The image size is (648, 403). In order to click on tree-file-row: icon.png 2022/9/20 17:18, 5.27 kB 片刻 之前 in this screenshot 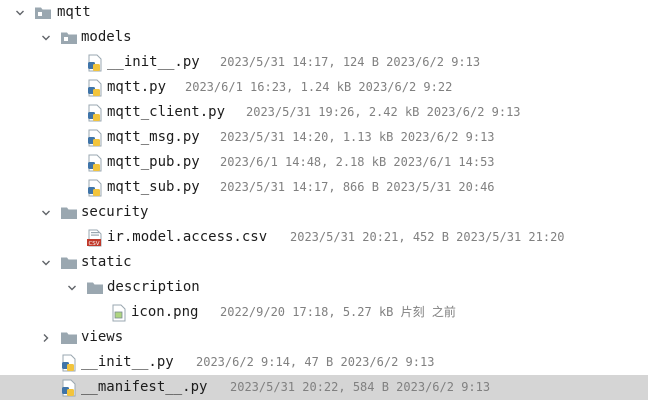, I will do `click(324, 312)`.